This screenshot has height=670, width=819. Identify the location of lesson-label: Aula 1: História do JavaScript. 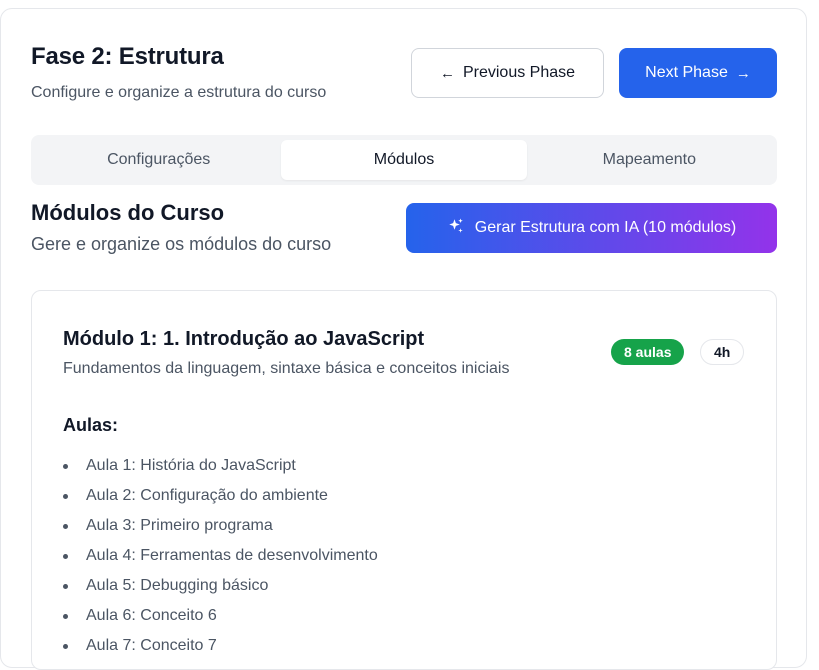
(191, 465).